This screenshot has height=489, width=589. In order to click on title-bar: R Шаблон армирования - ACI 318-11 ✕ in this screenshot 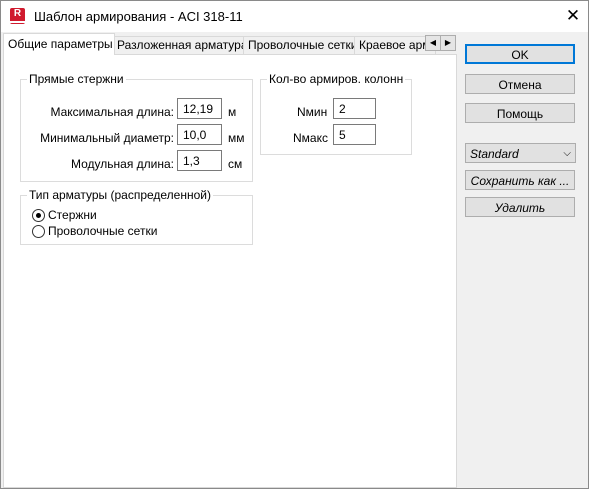, I will do `click(294, 16)`.